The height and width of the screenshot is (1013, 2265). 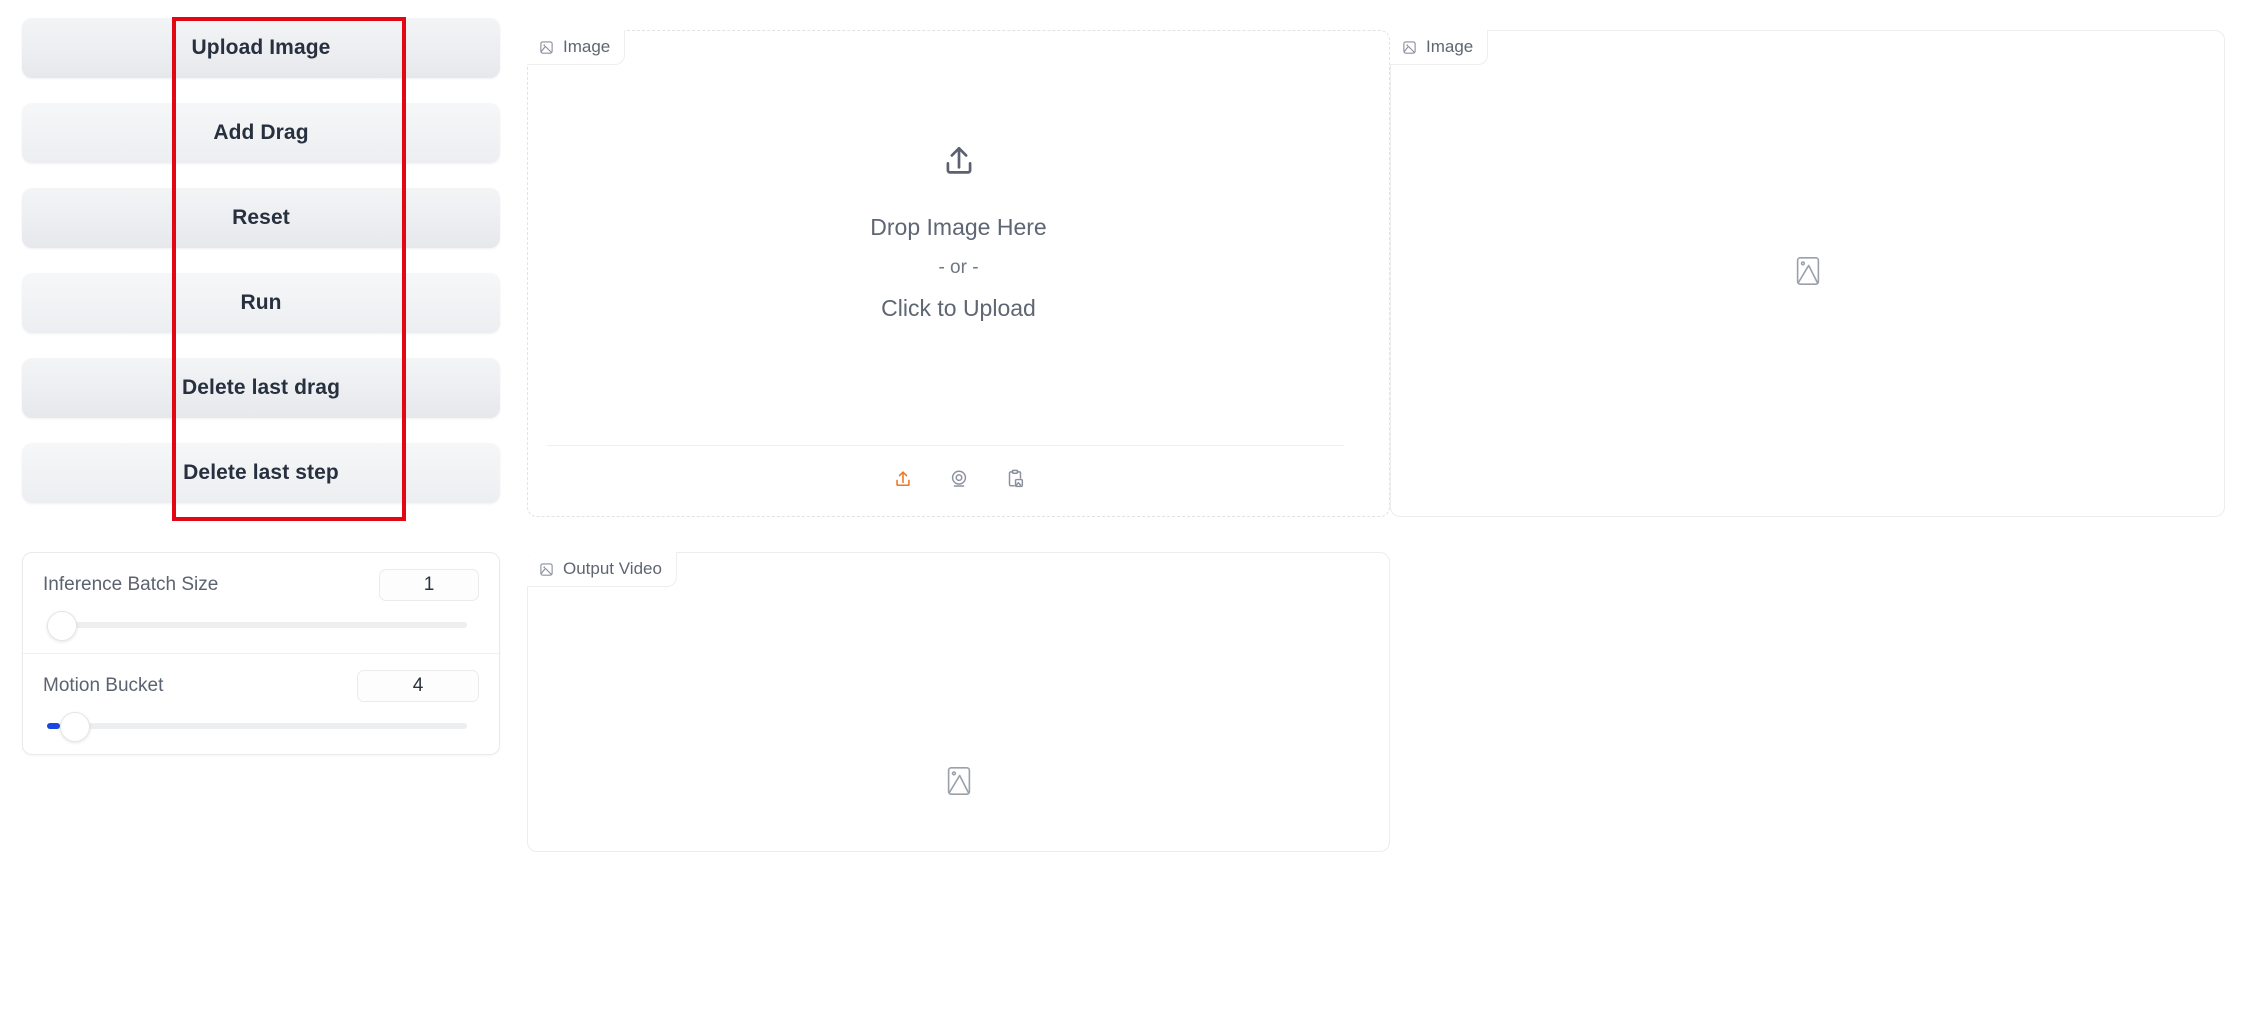 I want to click on button-label: Delete last step, so click(x=261, y=472).